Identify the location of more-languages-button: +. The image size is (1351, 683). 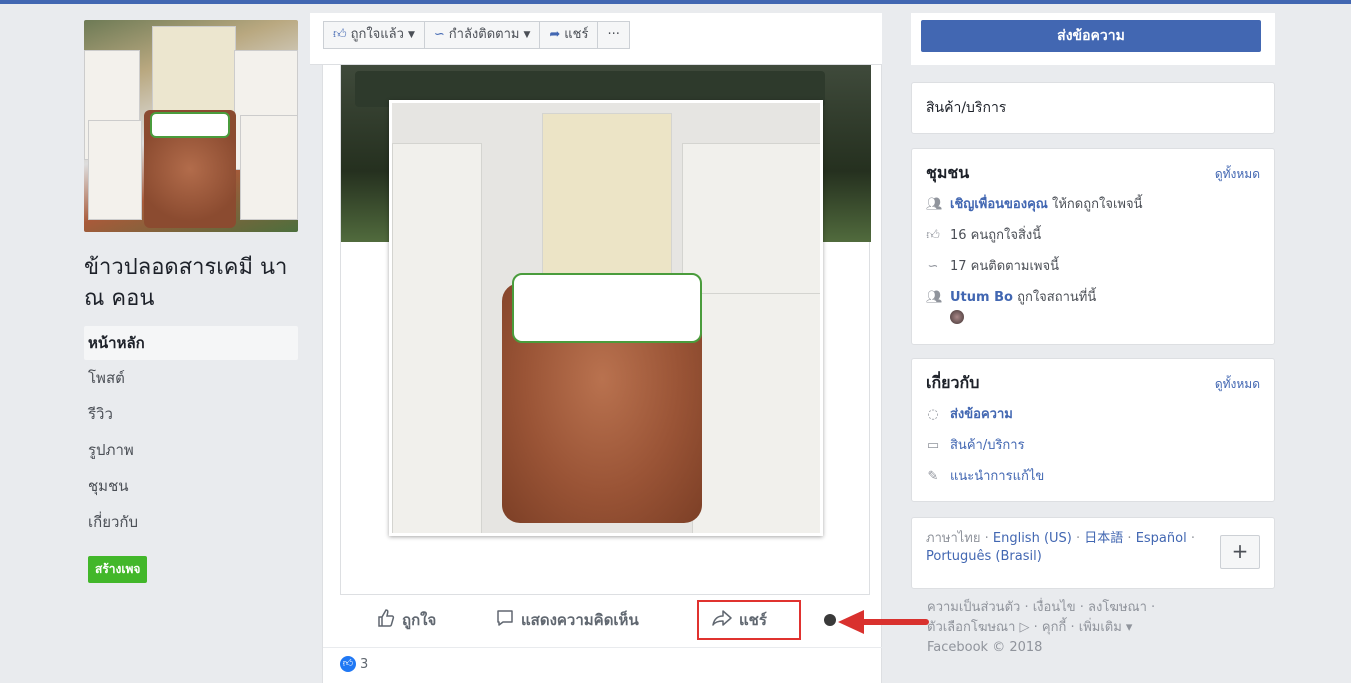
(1240, 552).